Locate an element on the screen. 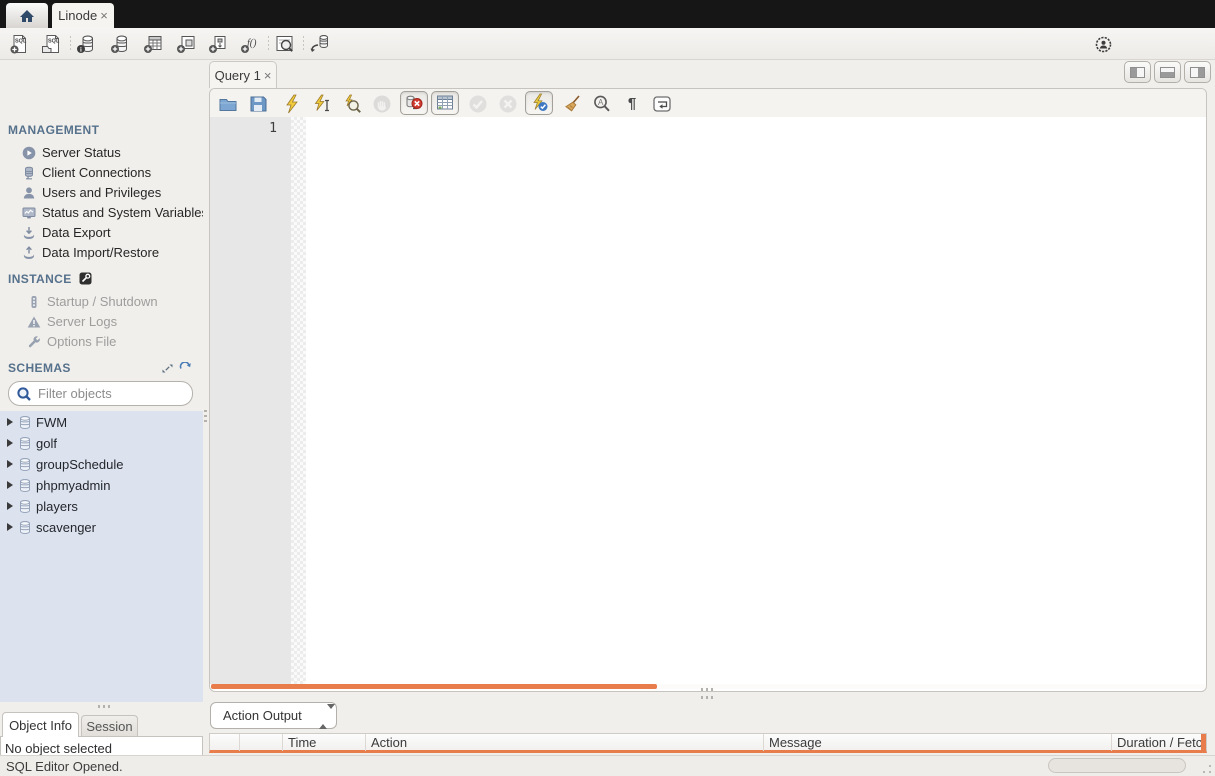 The image size is (1215, 776). column-header-time: Time is located at coordinates (323, 742).